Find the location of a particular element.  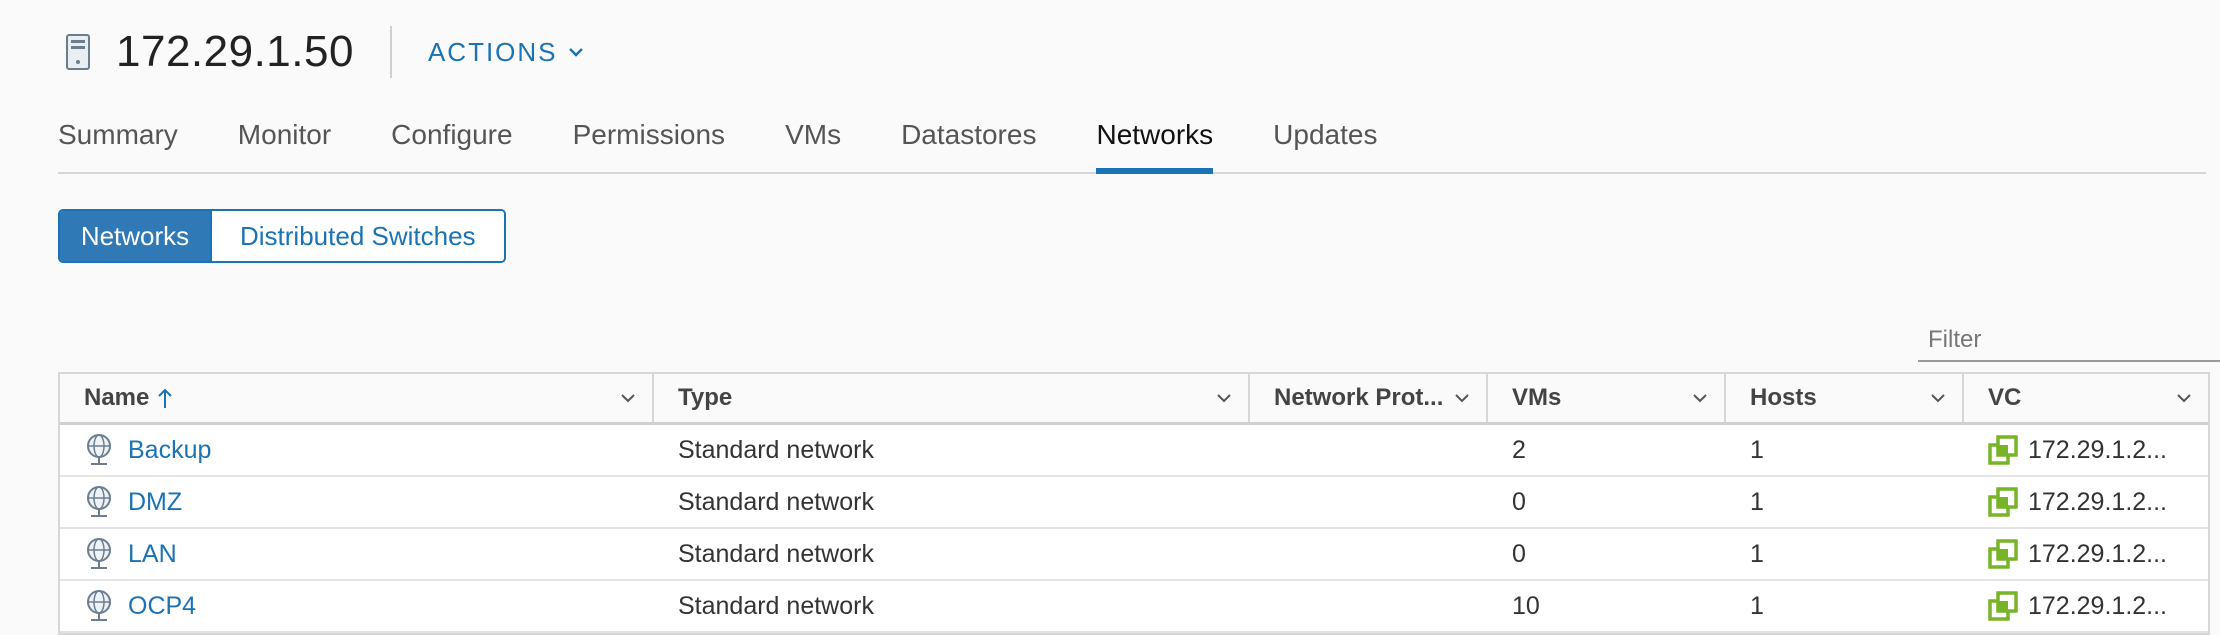

cell-vms: 2 is located at coordinates (1519, 449).